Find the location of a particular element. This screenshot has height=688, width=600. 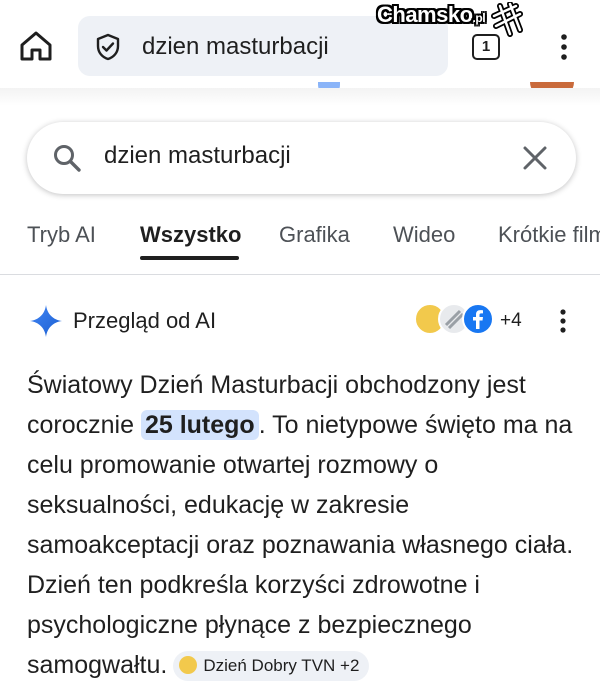

watermark-grid-icon is located at coordinates (507, 19).